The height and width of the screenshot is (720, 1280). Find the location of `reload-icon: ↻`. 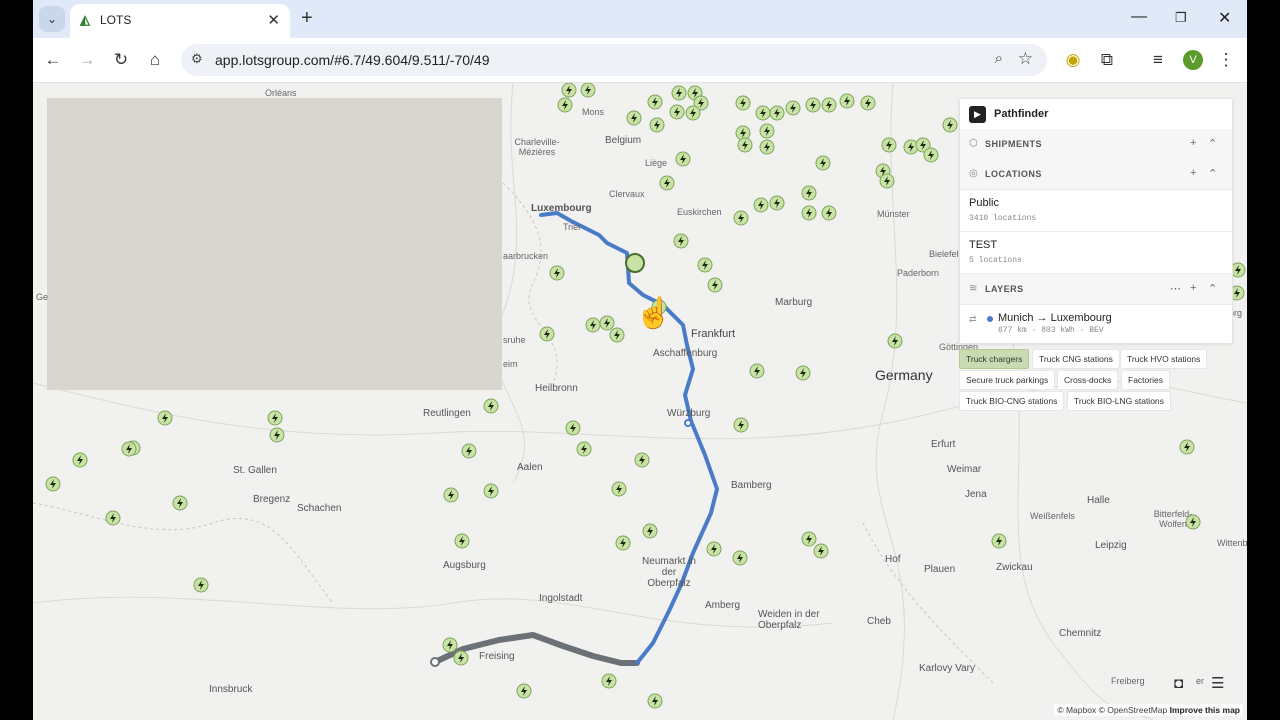

reload-icon: ↻ is located at coordinates (121, 60).